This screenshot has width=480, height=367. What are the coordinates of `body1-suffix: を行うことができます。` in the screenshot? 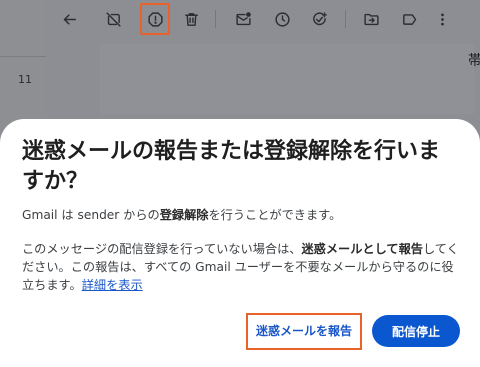 It's located at (275, 215).